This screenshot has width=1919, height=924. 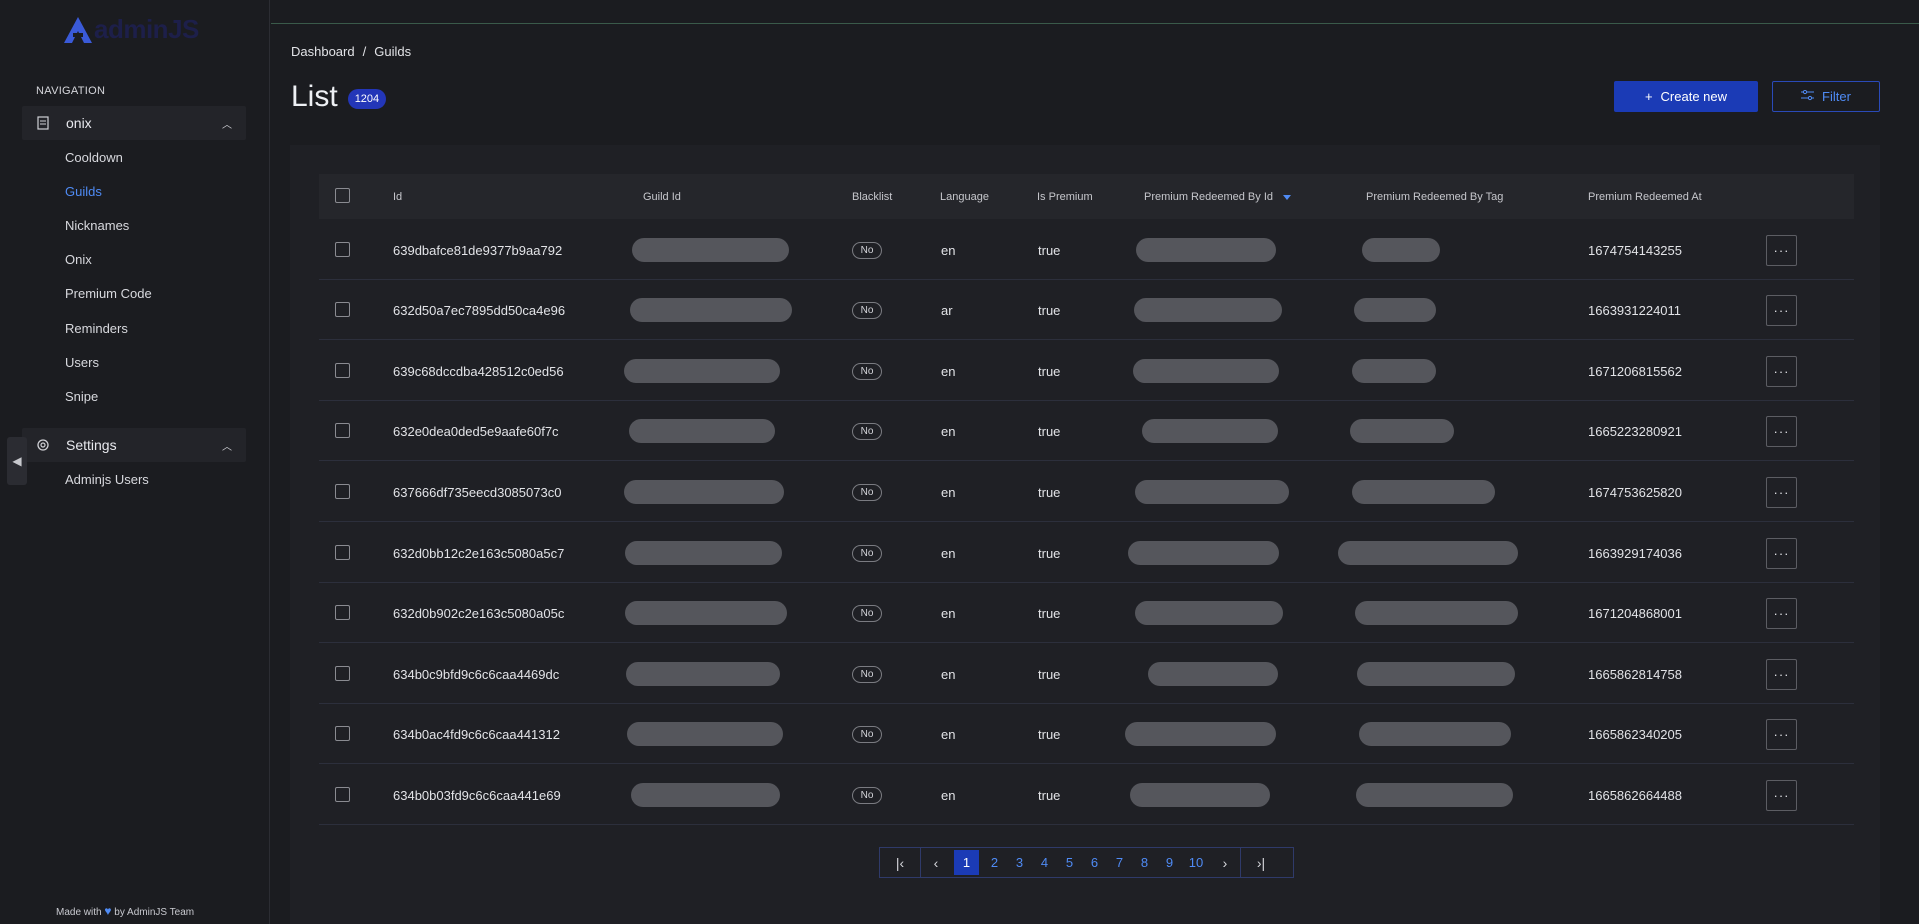 I want to click on column-header-id: Id, so click(x=397, y=197).